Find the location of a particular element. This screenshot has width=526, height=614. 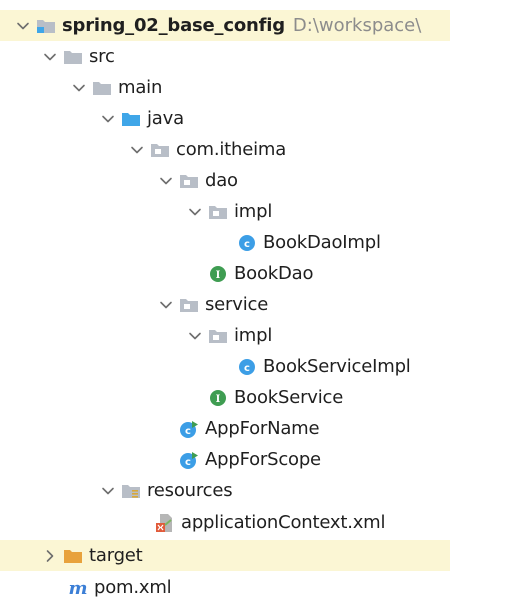

excluded-folder-icon is located at coordinates (73, 556).